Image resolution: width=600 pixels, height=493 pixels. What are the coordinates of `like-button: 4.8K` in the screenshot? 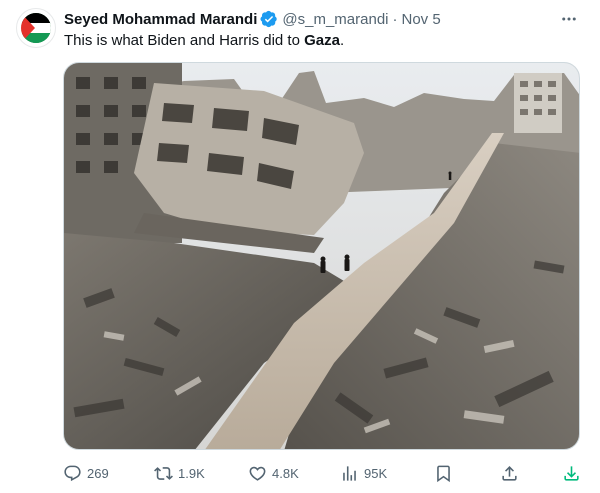 It's located at (273, 473).